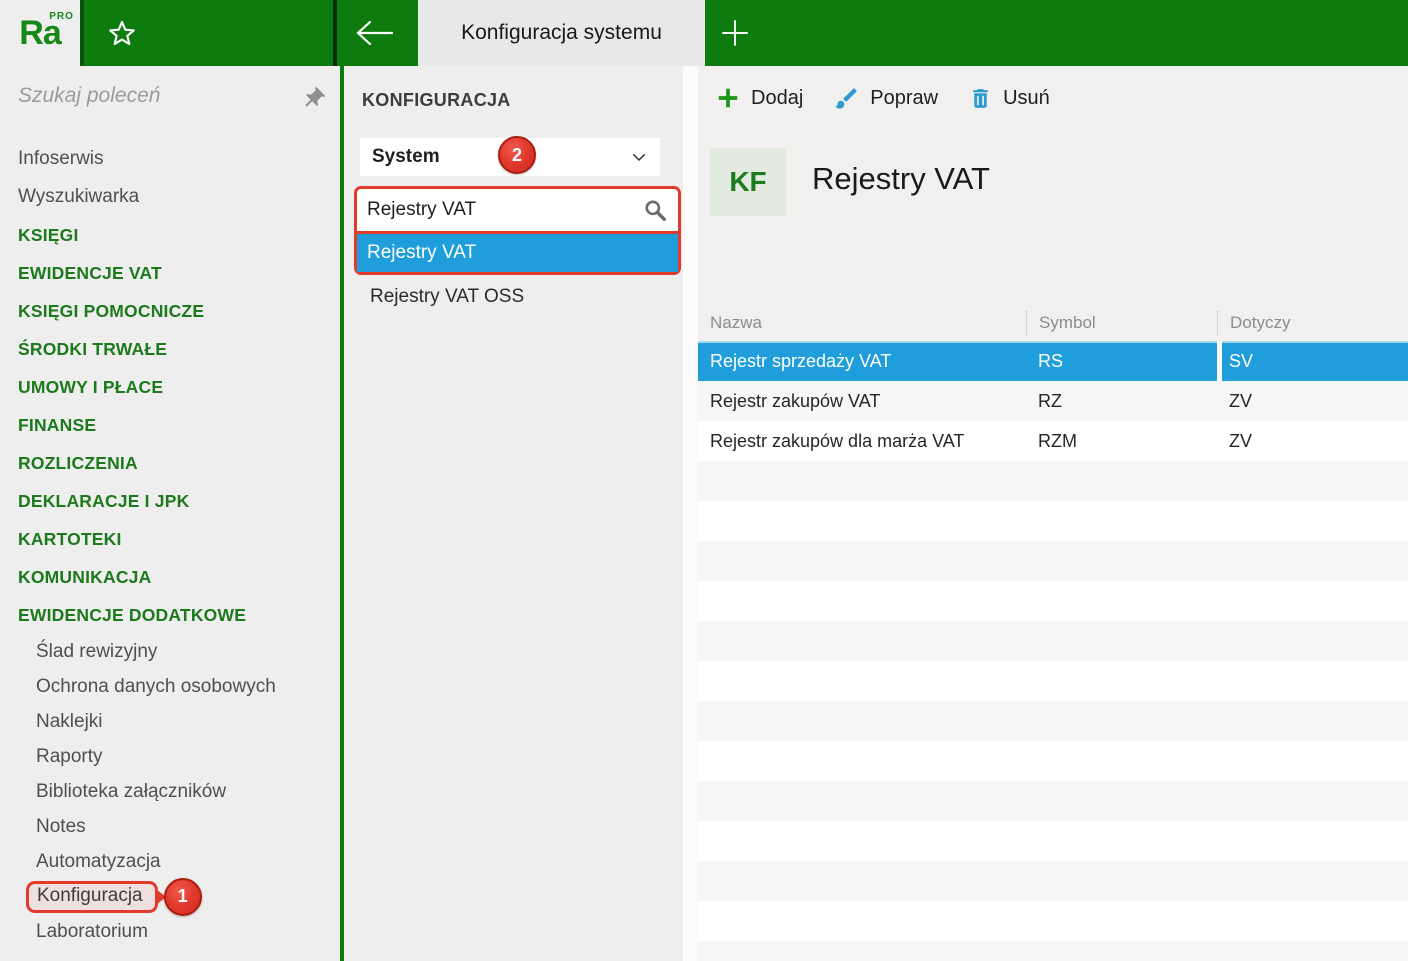 The width and height of the screenshot is (1408, 961). I want to click on table-cell: RZM, so click(1121, 441).